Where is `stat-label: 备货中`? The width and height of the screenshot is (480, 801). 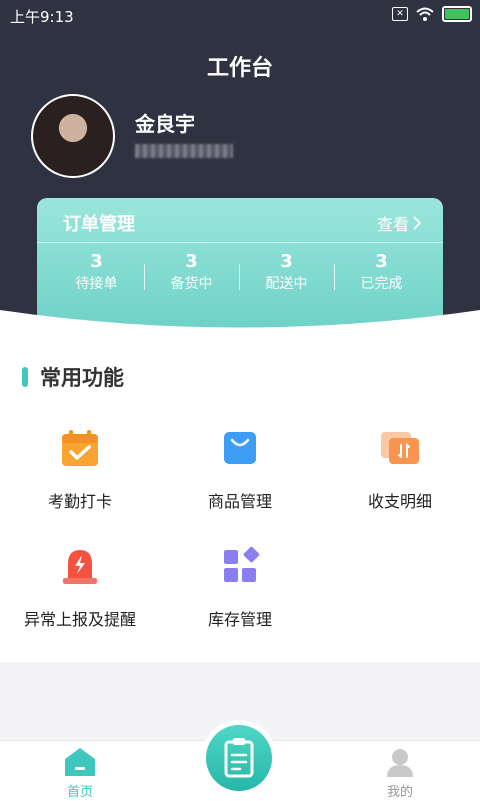
stat-label: 备货中 is located at coordinates (191, 284).